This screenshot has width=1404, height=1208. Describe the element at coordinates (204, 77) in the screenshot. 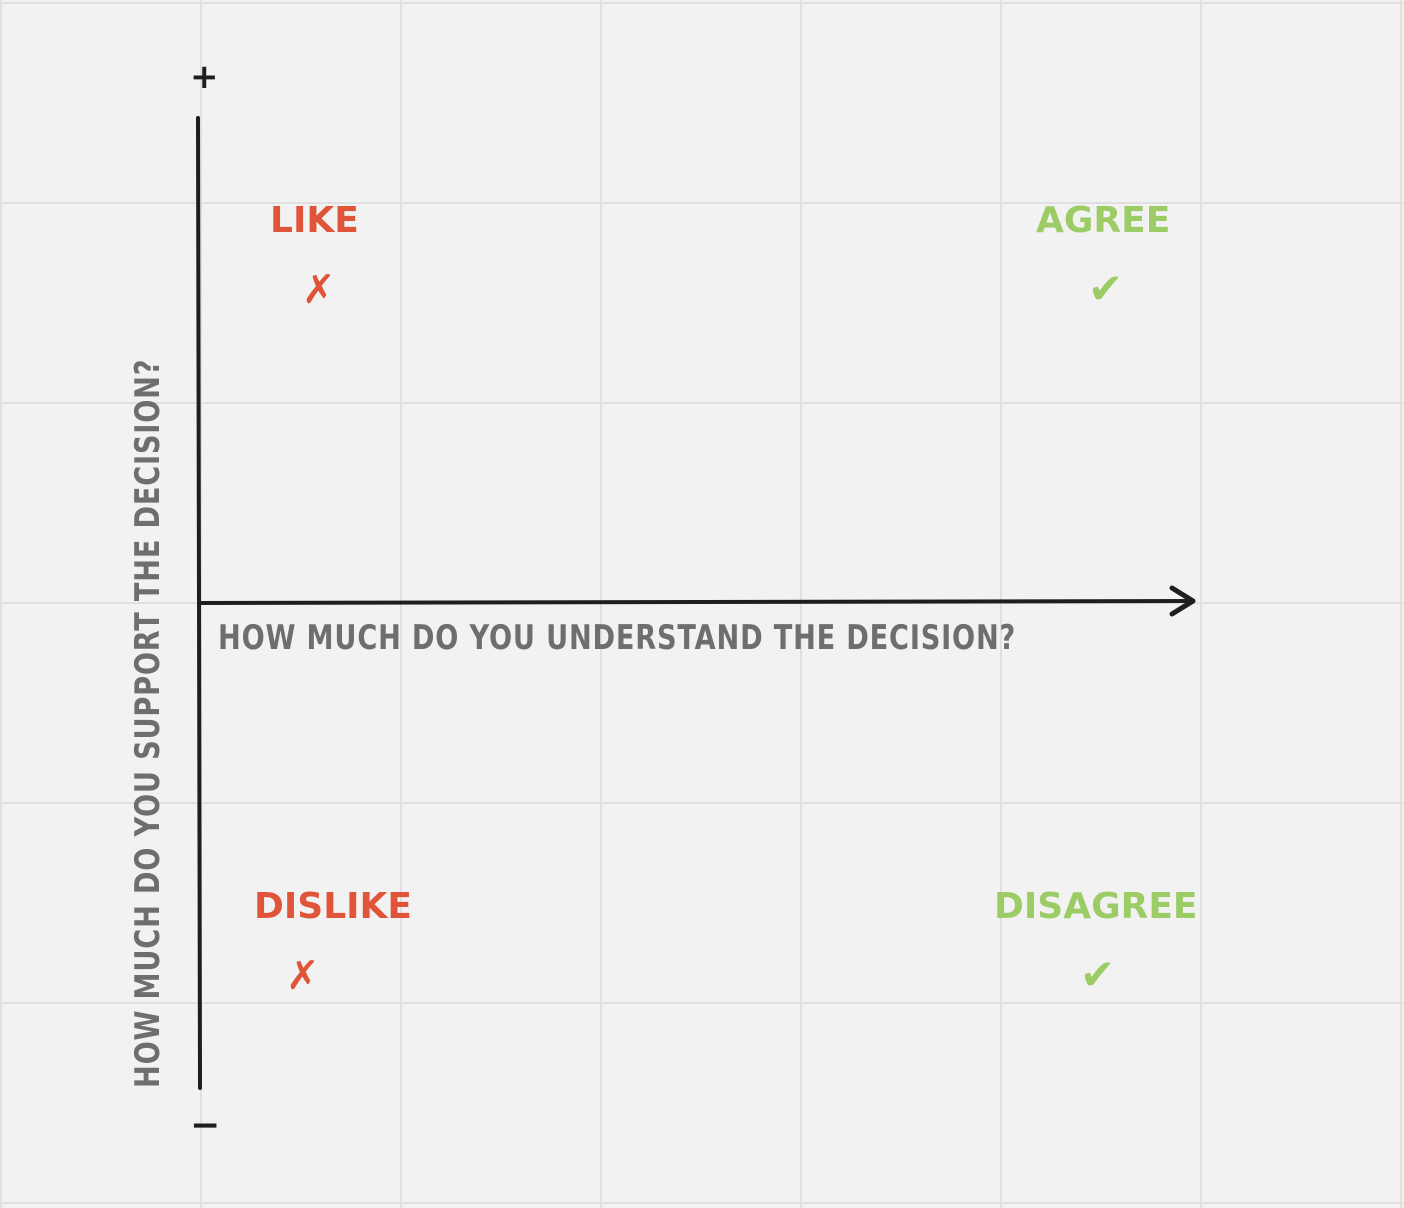

I see `y-axis-plus-sign: +` at that location.